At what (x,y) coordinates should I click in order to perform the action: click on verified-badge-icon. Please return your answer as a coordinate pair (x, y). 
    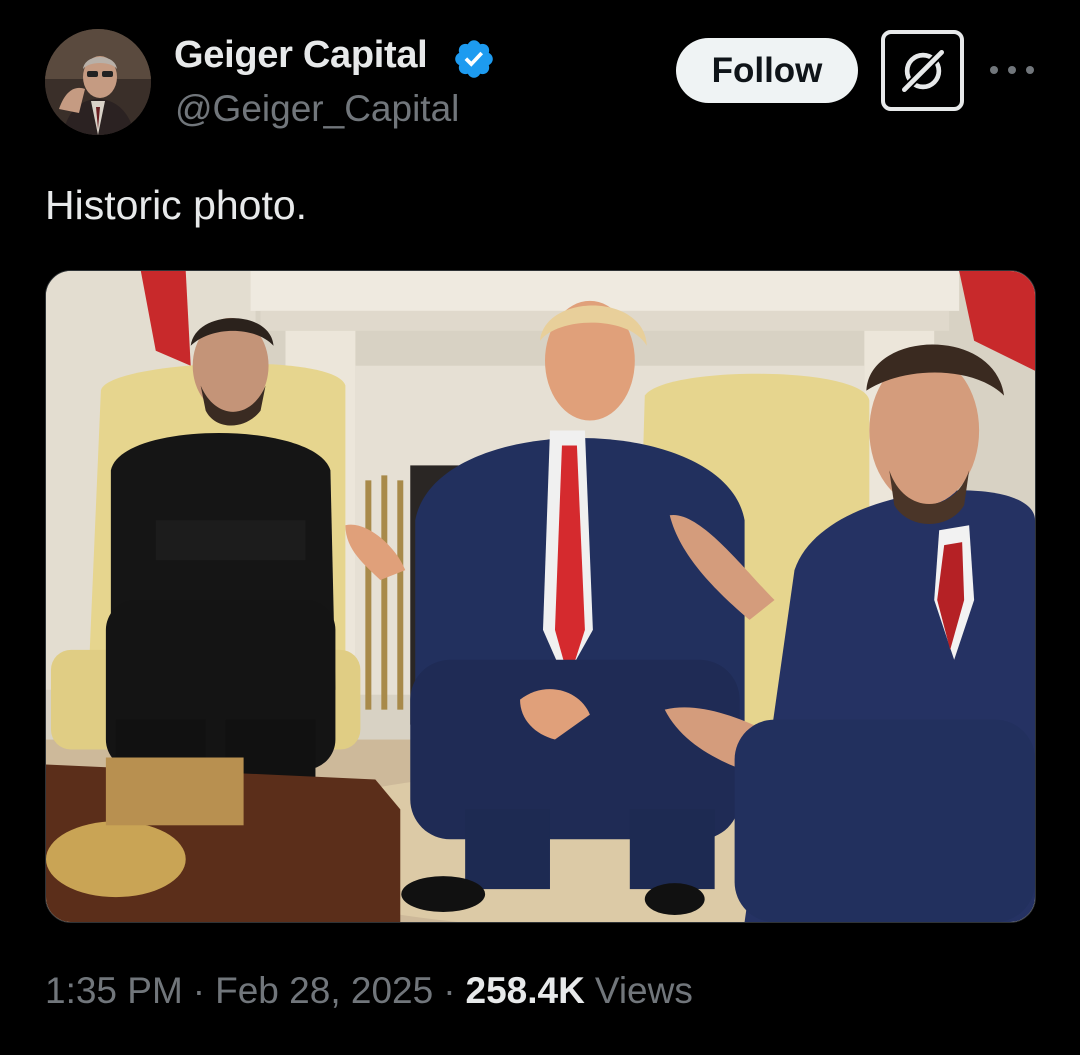
    Looking at the image, I should click on (474, 59).